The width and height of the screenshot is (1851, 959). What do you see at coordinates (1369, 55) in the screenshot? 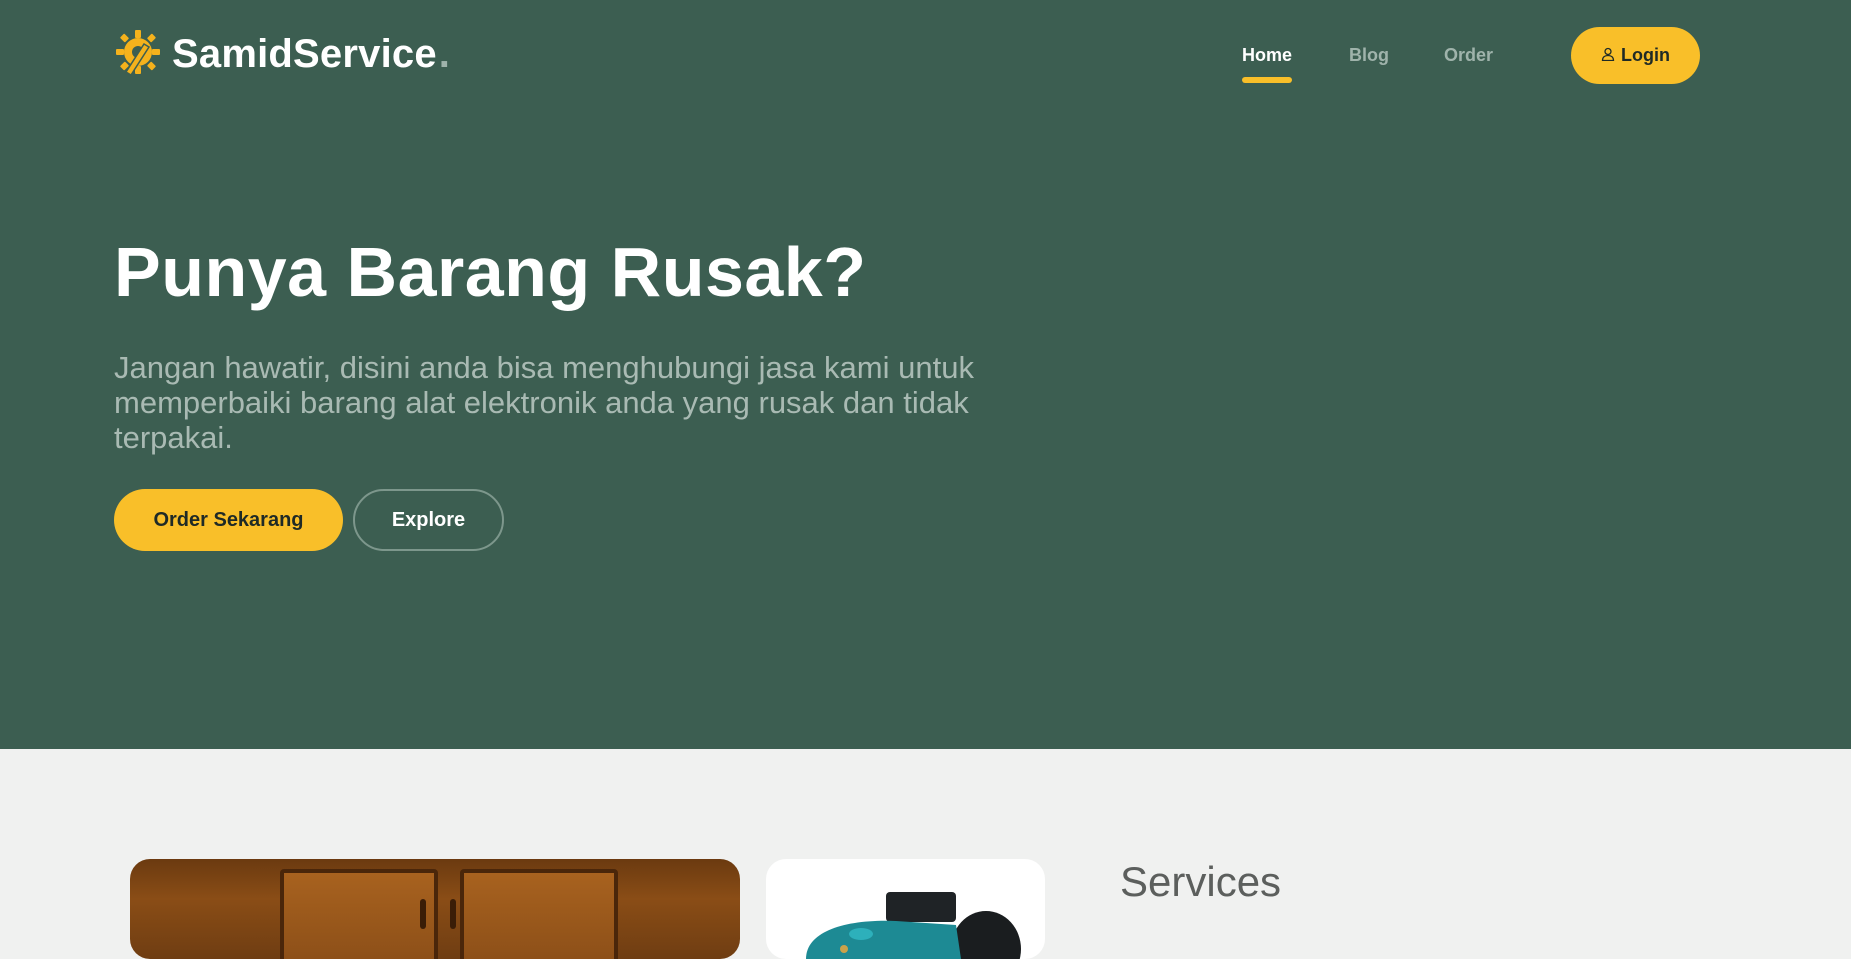
I see `nav-blog: Blog` at bounding box center [1369, 55].